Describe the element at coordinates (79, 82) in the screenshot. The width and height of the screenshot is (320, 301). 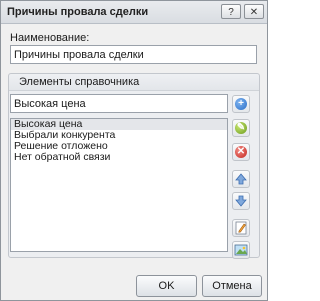
I see `group-title: Элементы справочника` at that location.